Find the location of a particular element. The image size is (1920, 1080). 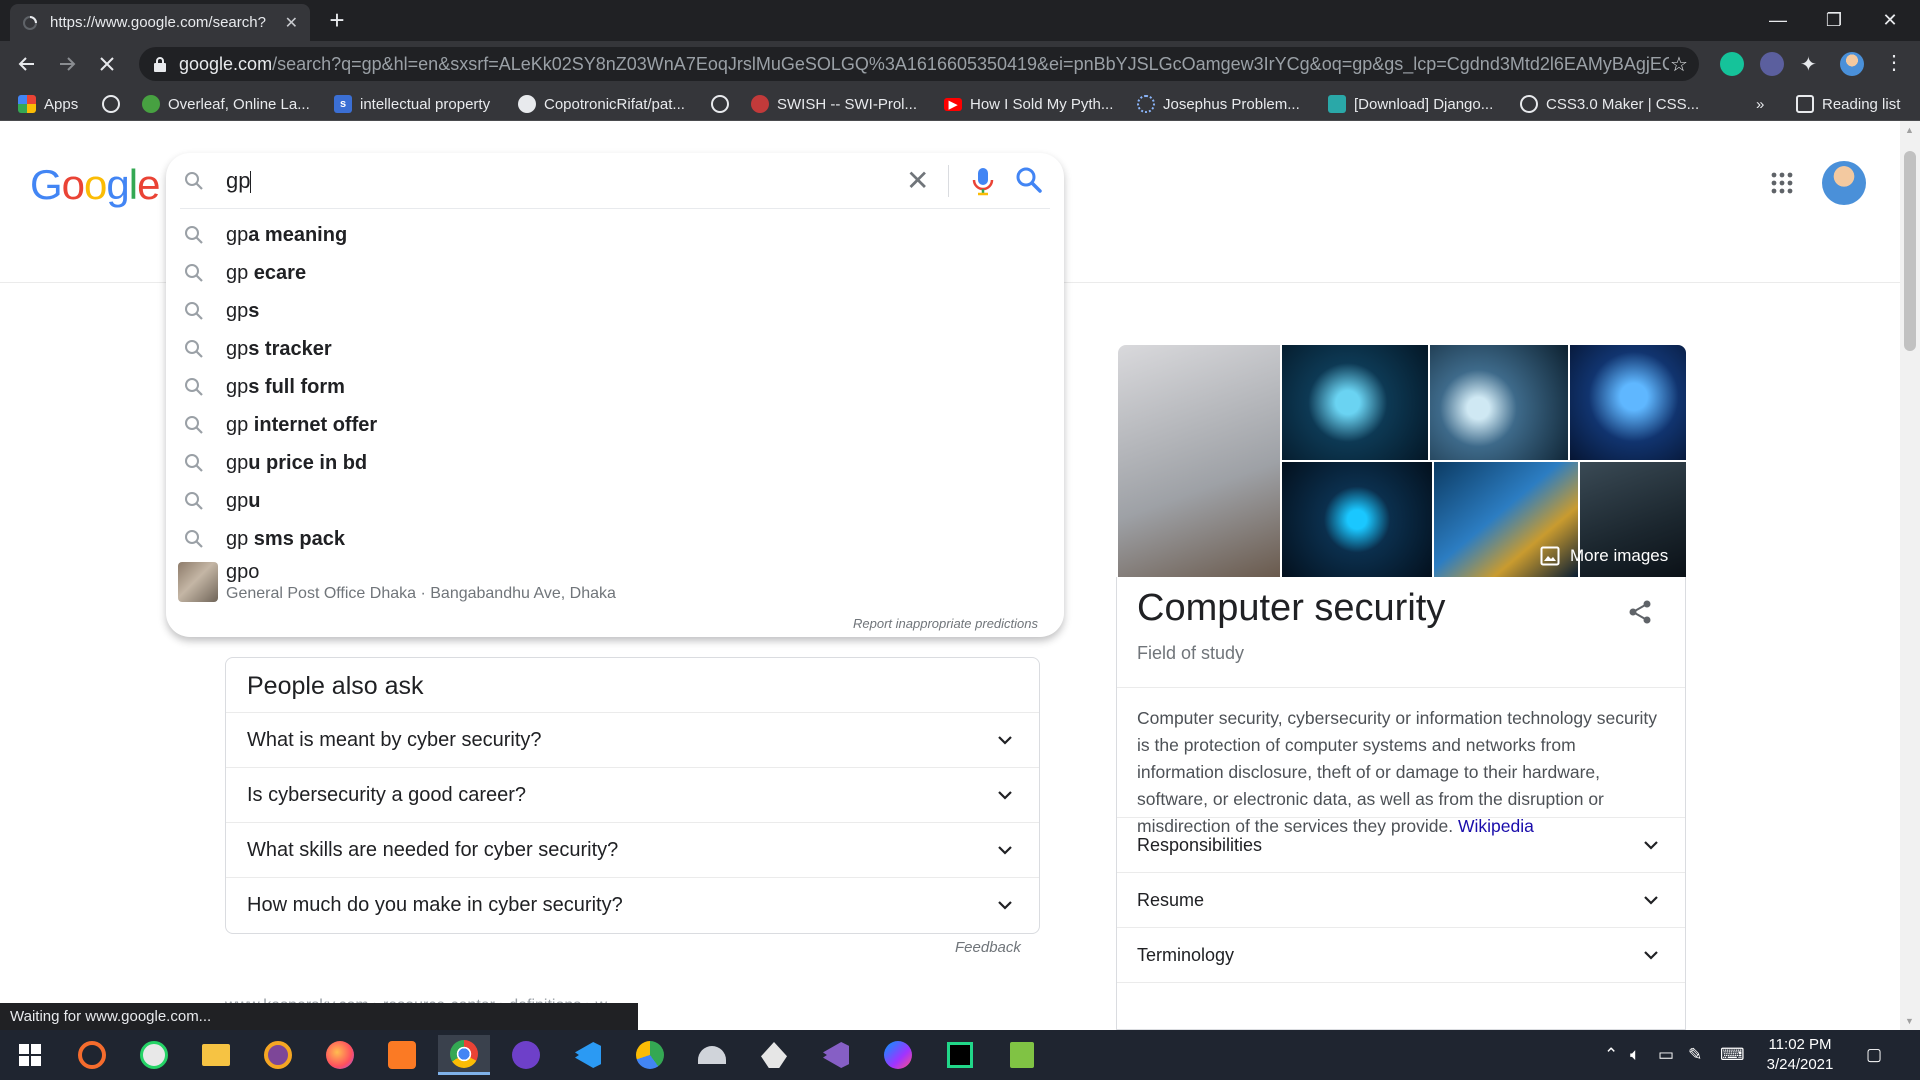

suggestion-item: gp sms pack is located at coordinates (615, 539).